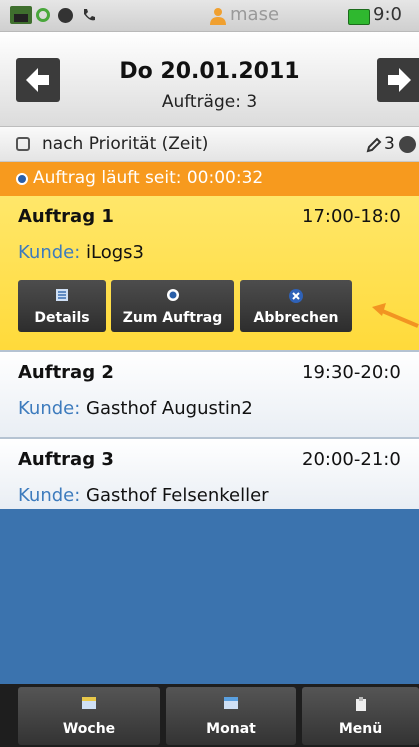  Describe the element at coordinates (23, 144) in the screenshot. I see `sort-icon` at that location.